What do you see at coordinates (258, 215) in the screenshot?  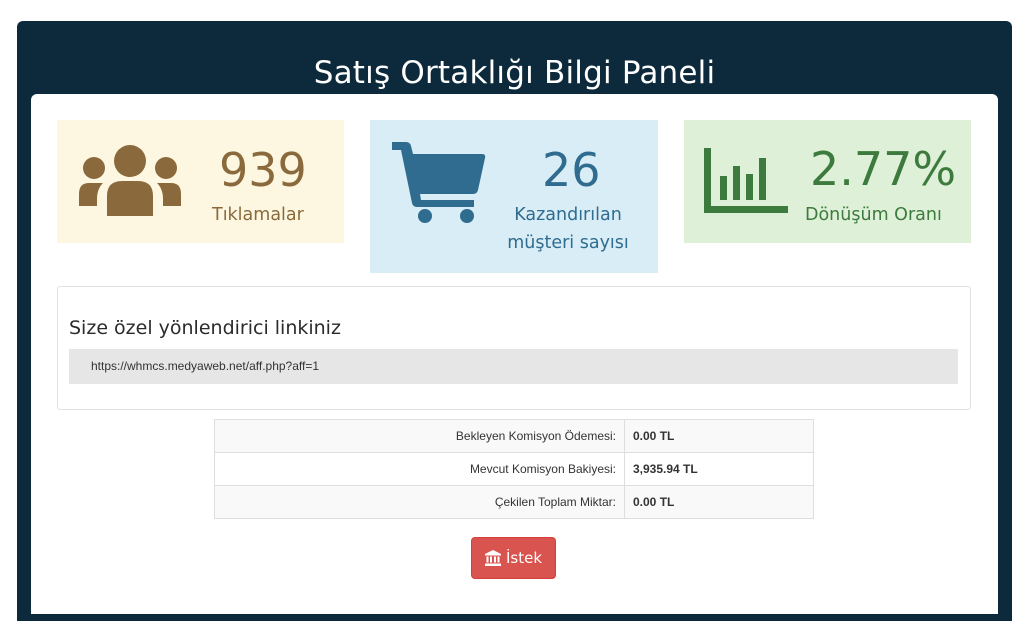 I see `clicks-label: Tıklamalar` at bounding box center [258, 215].